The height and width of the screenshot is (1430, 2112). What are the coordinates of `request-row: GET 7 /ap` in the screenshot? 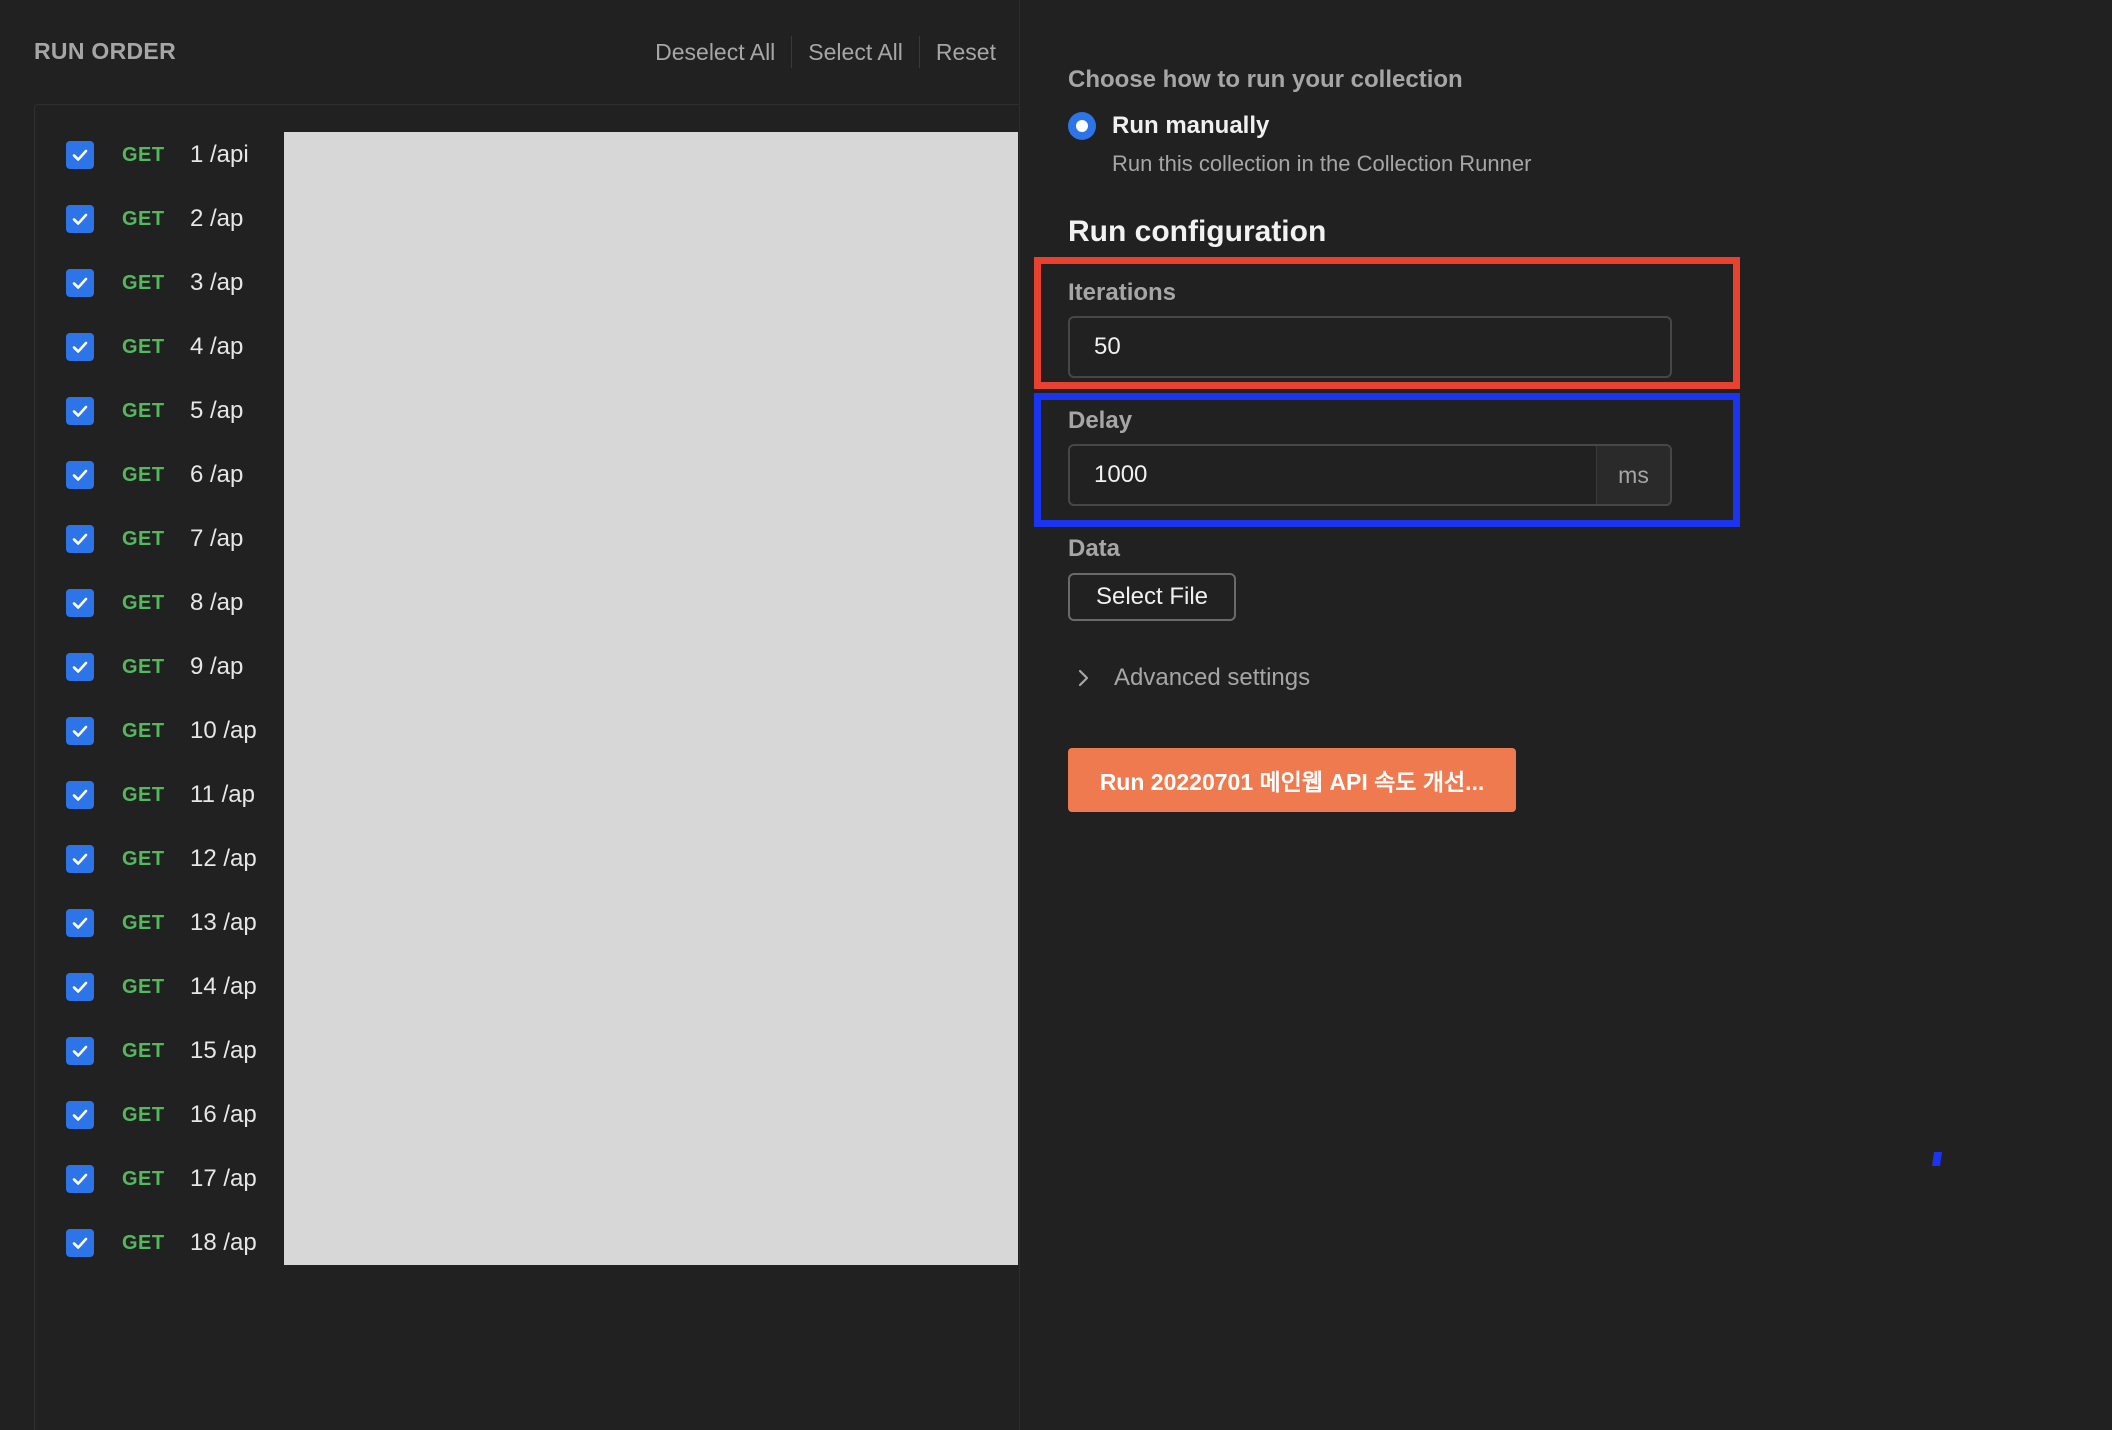 It's located at (154, 539).